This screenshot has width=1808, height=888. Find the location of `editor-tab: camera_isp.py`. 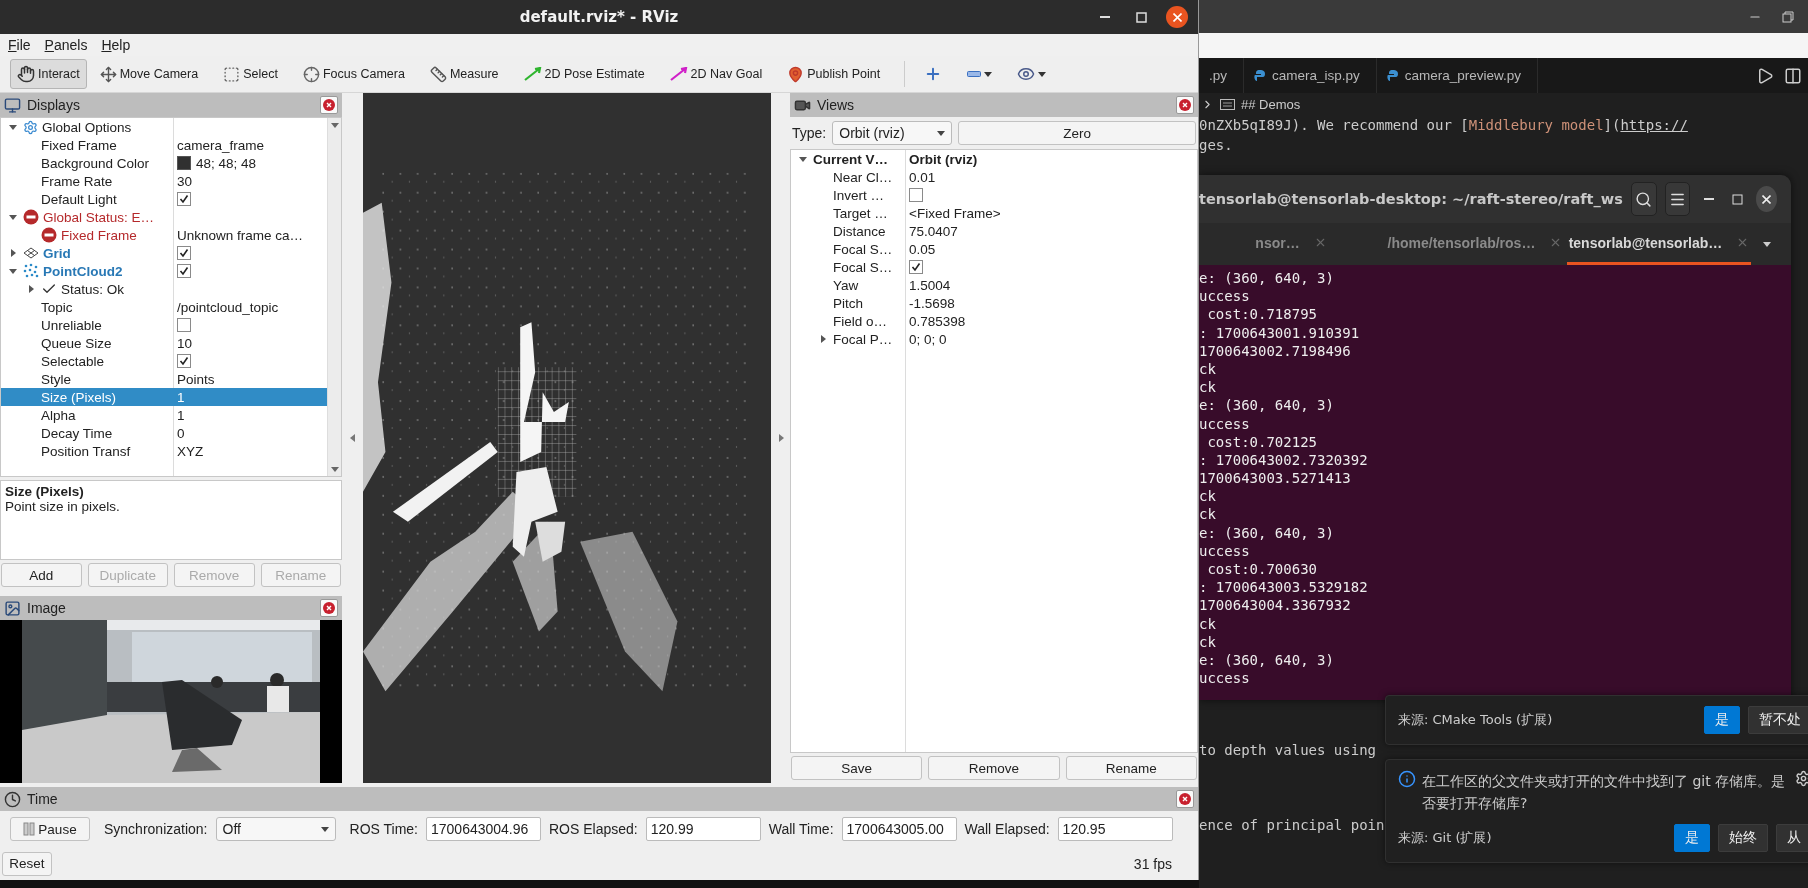

editor-tab: camera_isp.py is located at coordinates (1310, 75).